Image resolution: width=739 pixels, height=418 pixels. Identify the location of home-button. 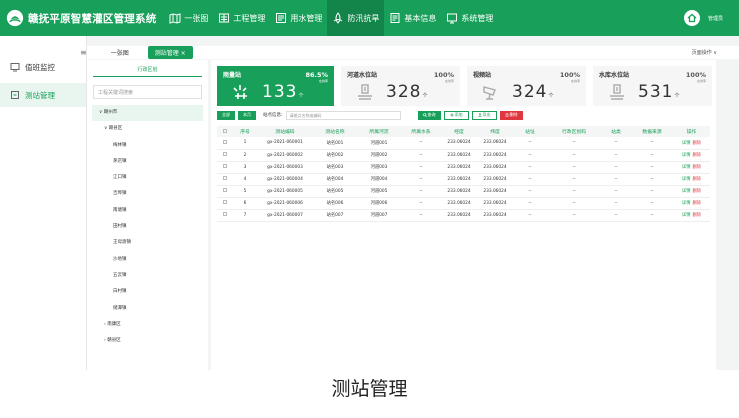
(691, 18).